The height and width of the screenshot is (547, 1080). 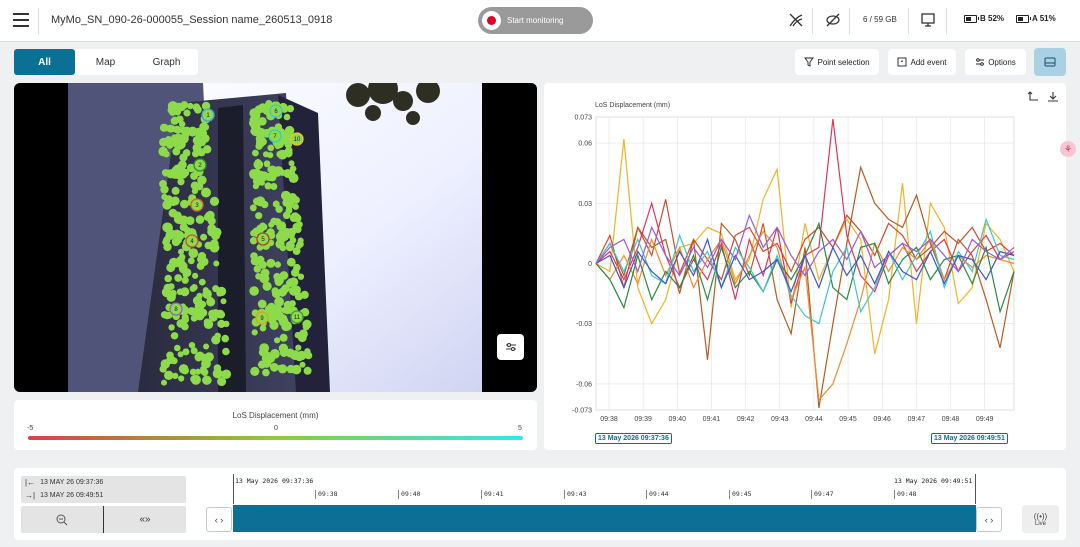 I want to click on monitoring-point-marker: 5, so click(x=263, y=239).